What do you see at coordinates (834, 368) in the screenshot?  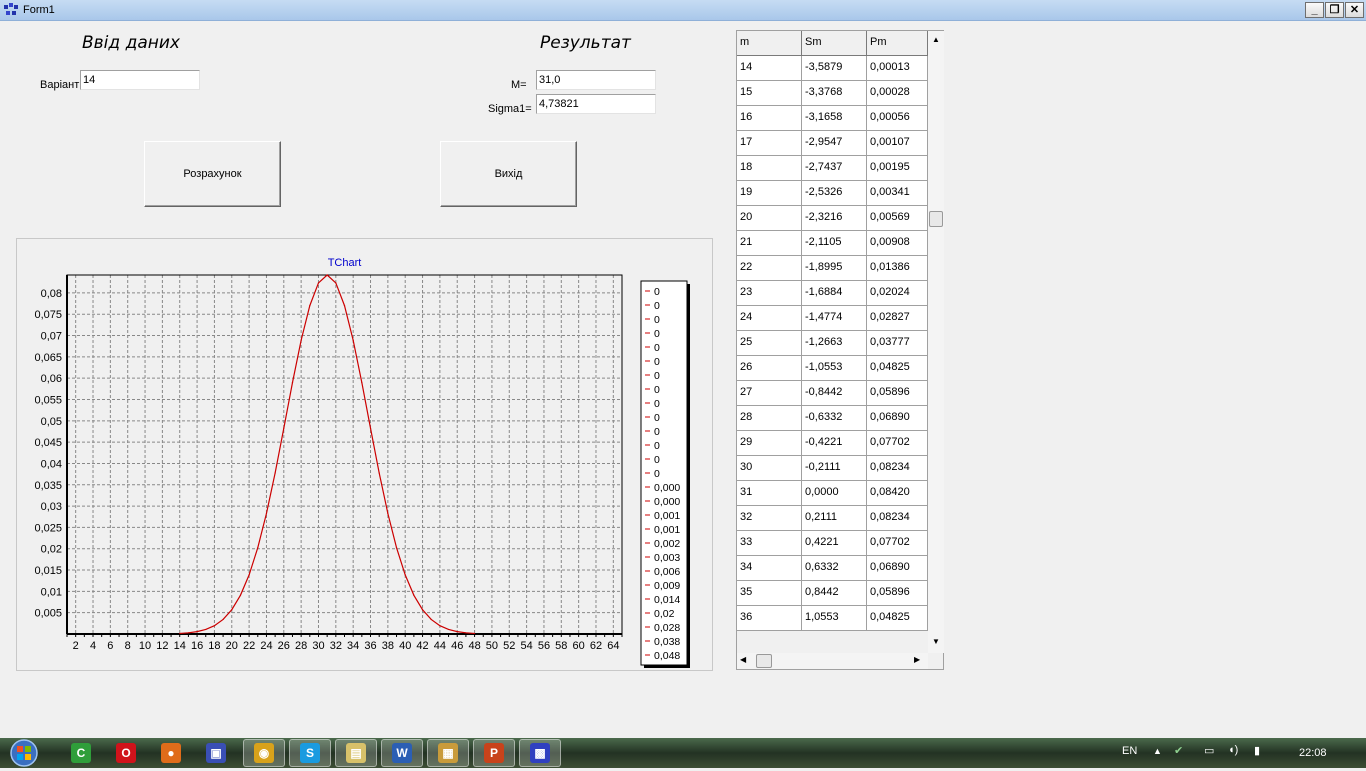 I see `grid-cell: -1,0553` at bounding box center [834, 368].